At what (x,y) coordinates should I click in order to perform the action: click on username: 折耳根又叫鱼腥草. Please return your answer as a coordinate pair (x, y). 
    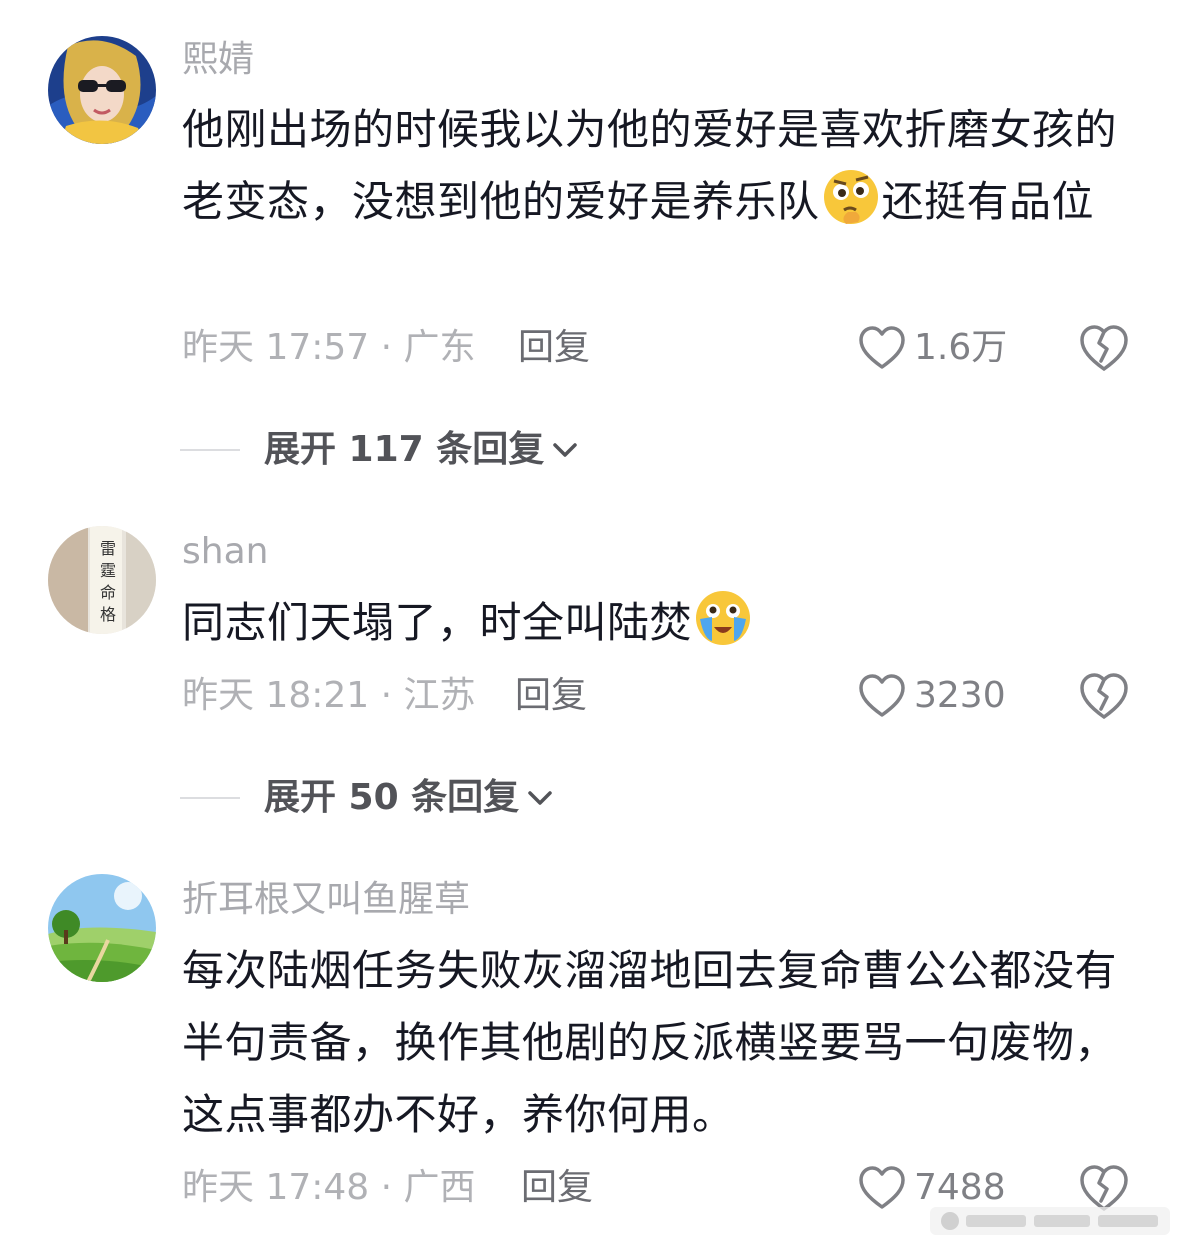
    Looking at the image, I should click on (326, 900).